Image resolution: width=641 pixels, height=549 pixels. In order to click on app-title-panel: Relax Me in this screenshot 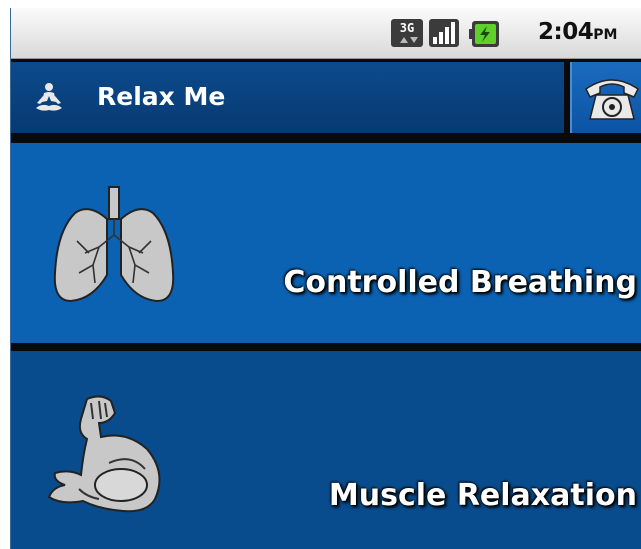, I will do `click(287, 97)`.